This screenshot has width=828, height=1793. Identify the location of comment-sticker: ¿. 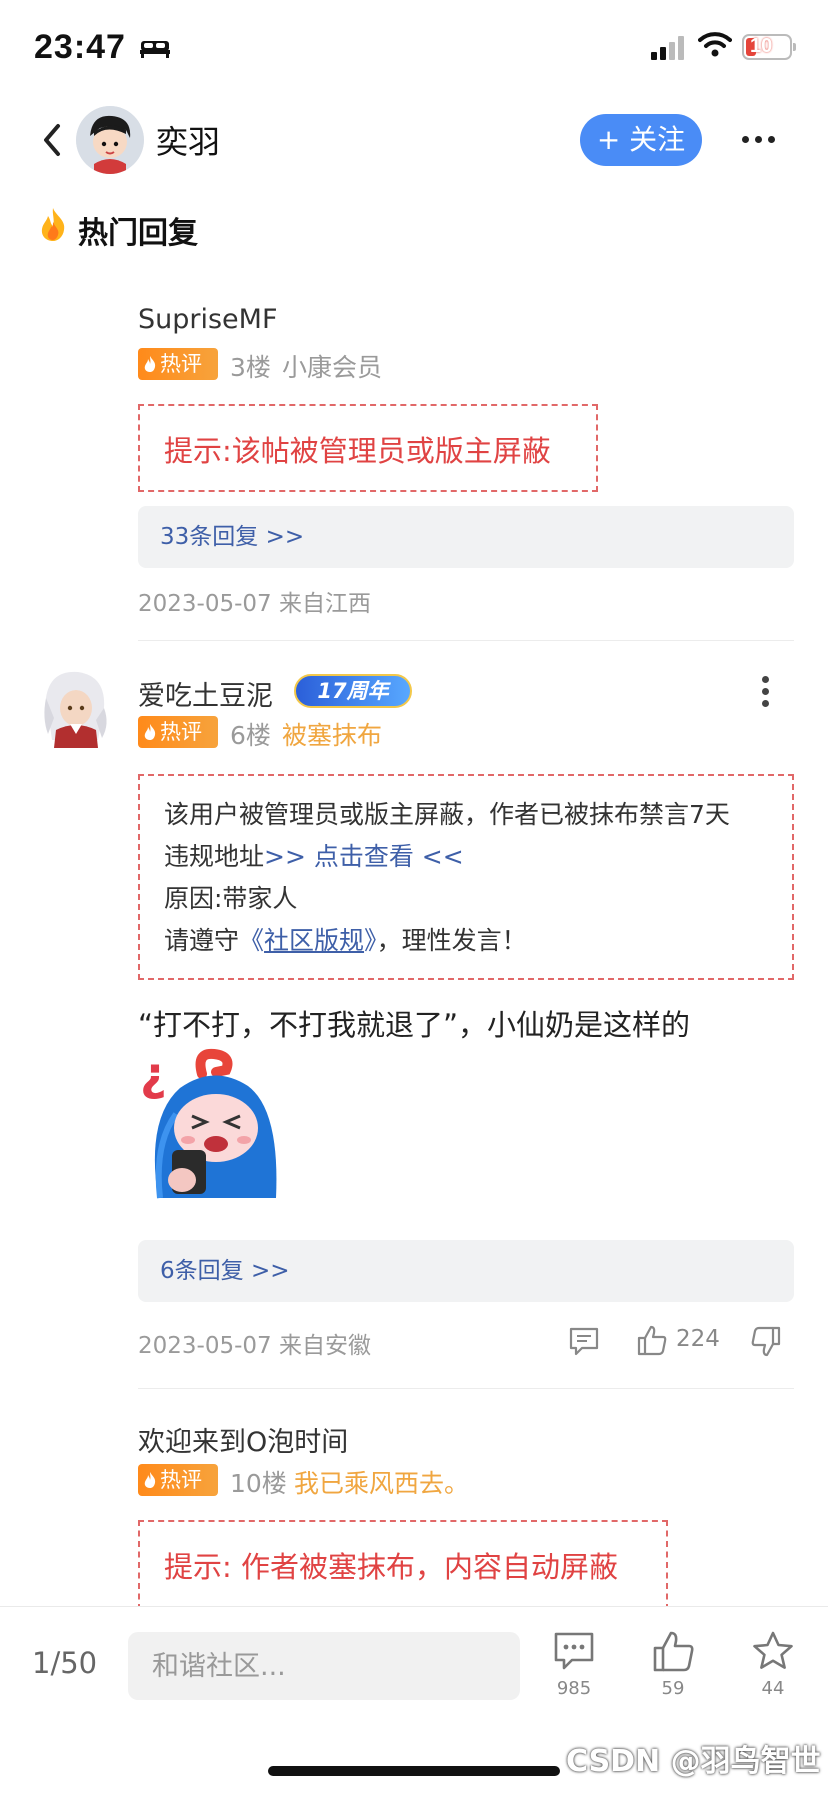
(215, 1128).